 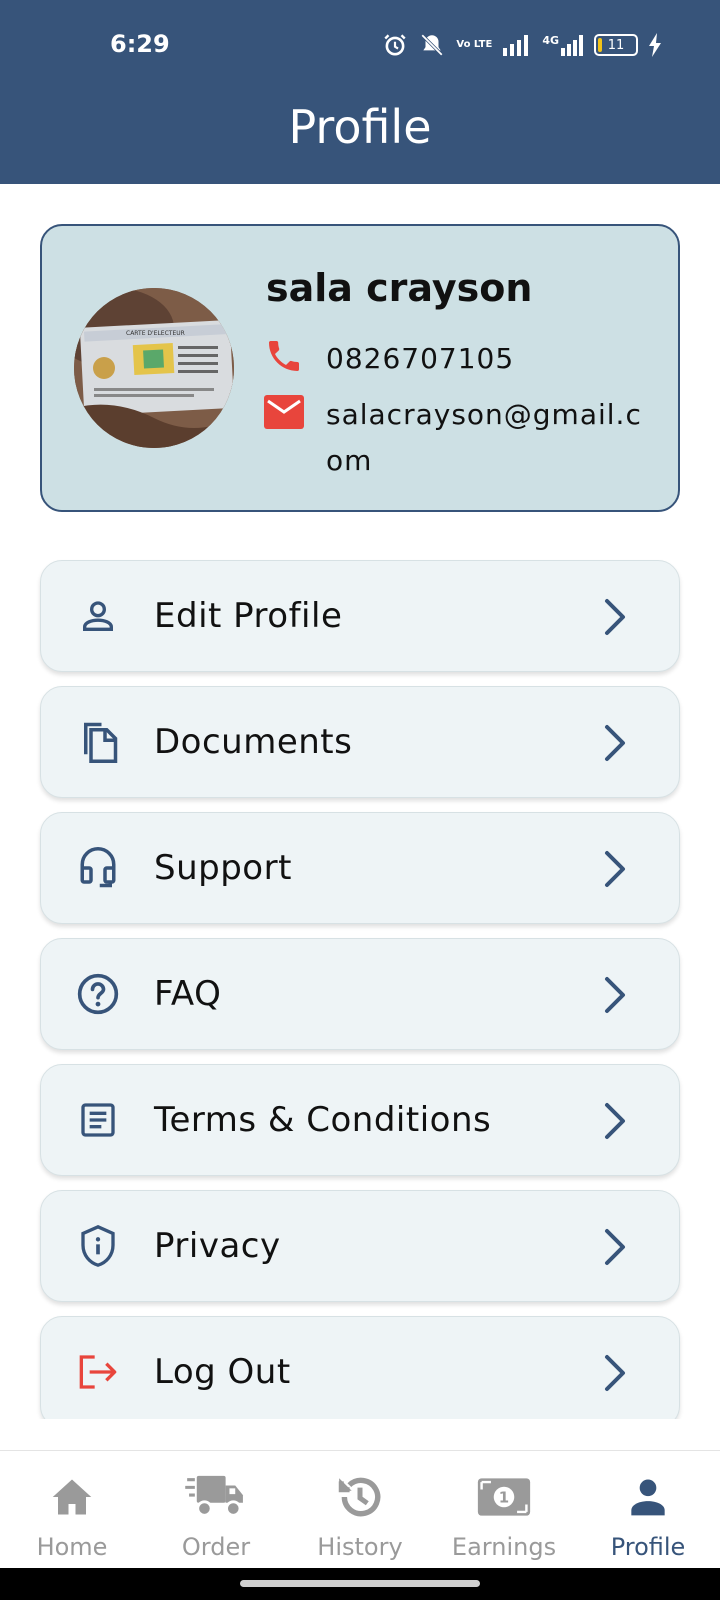 I want to click on menu-item-documents: Documents, so click(x=360, y=742).